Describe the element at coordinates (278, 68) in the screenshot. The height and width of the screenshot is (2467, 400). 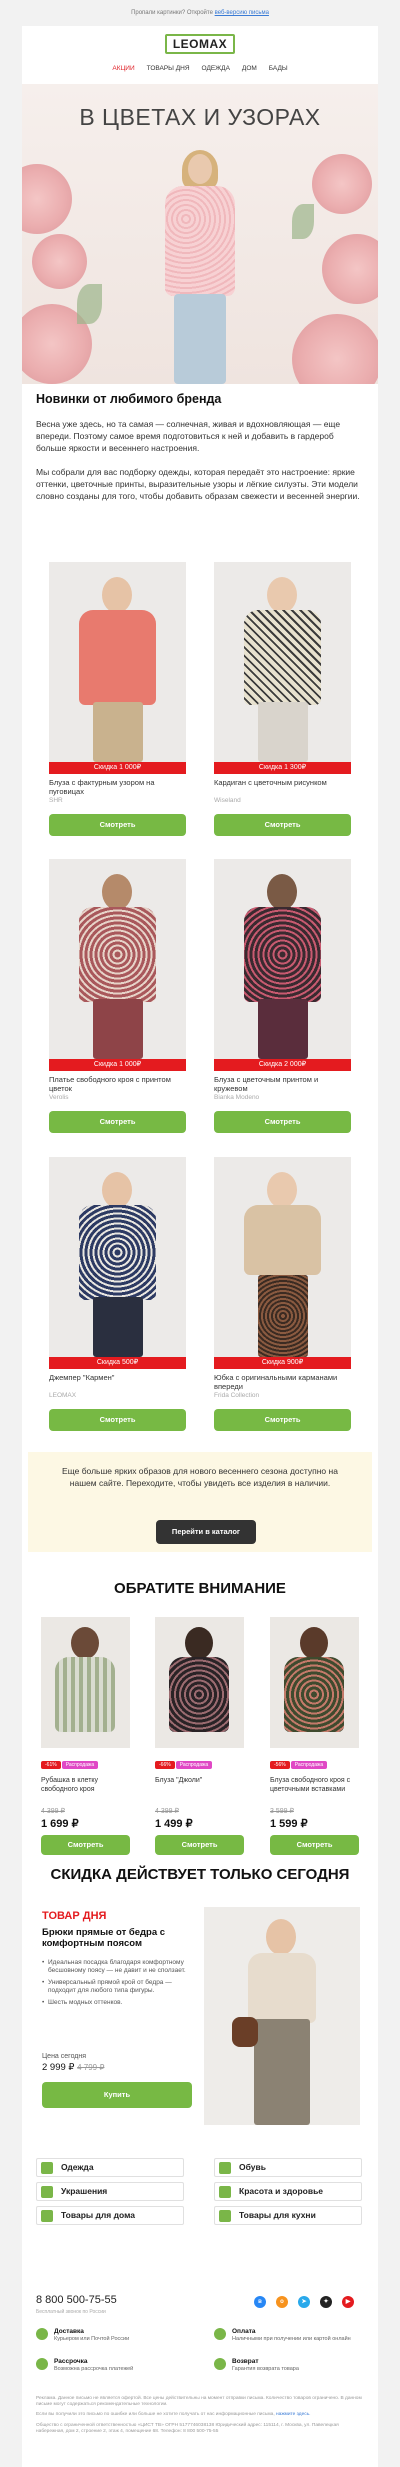
I see `nav-item-supplements: БАДЫ` at that location.